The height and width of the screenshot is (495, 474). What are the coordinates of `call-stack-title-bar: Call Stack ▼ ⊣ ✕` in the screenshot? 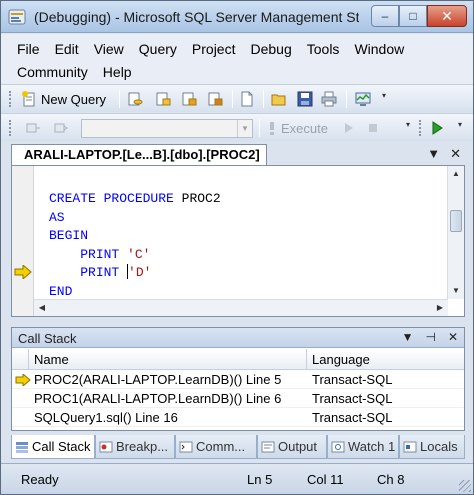 It's located at (238, 338).